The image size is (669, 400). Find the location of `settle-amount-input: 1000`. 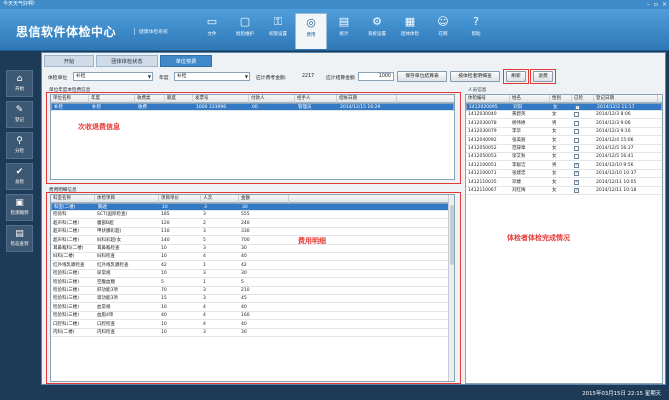

settle-amount-input: 1000 is located at coordinates (376, 76).